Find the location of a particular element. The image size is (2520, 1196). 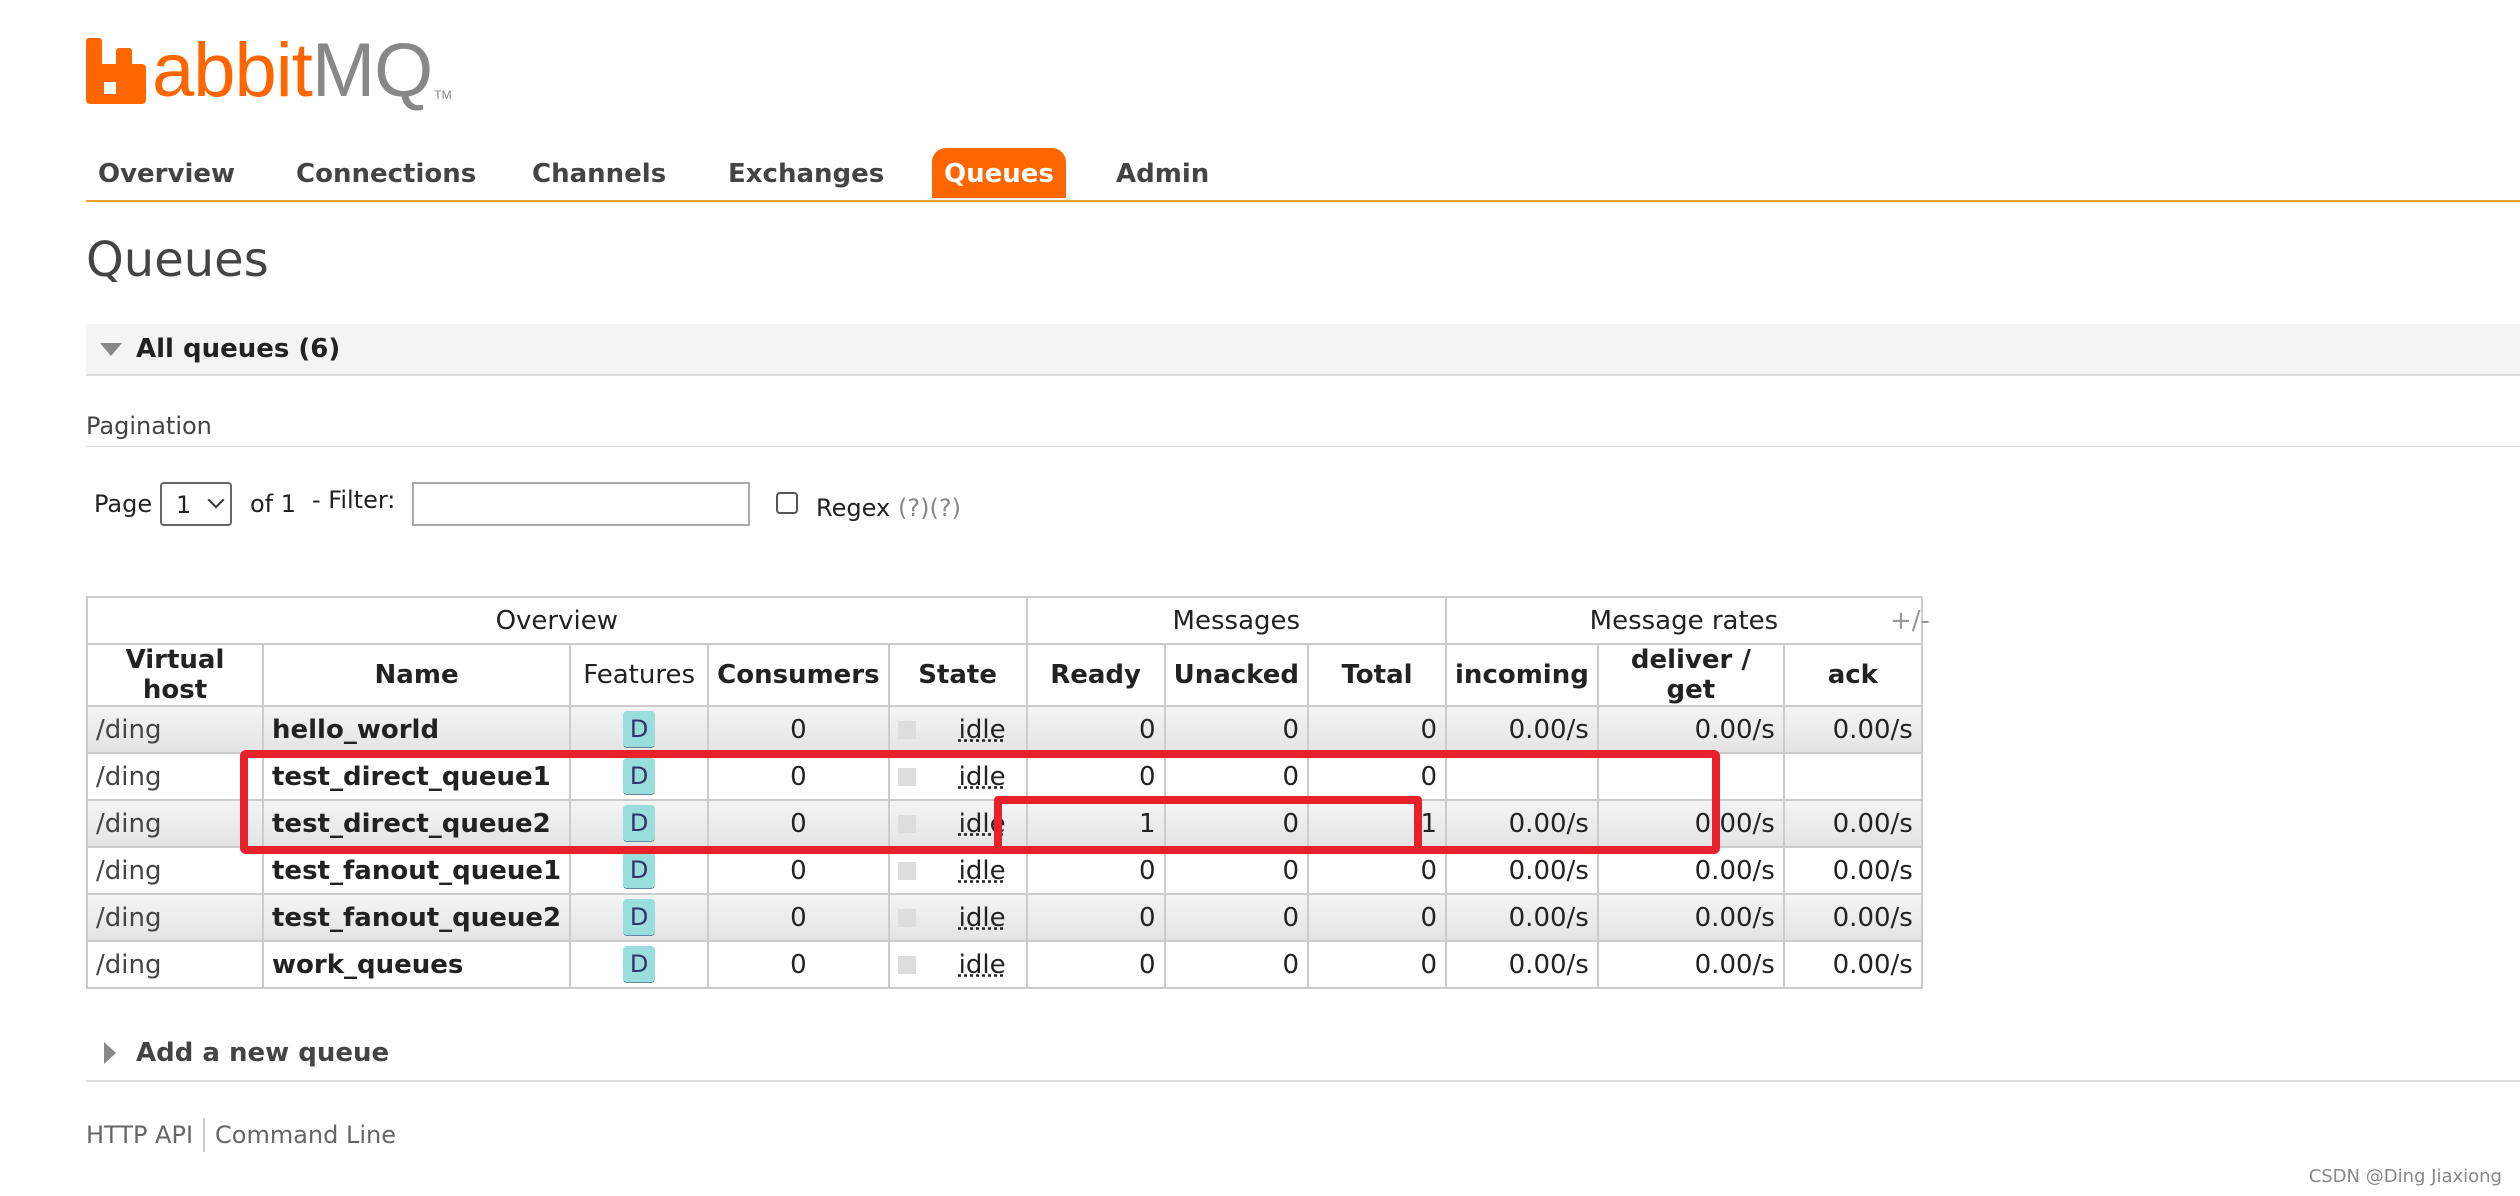

col-total: Total is located at coordinates (1377, 675).